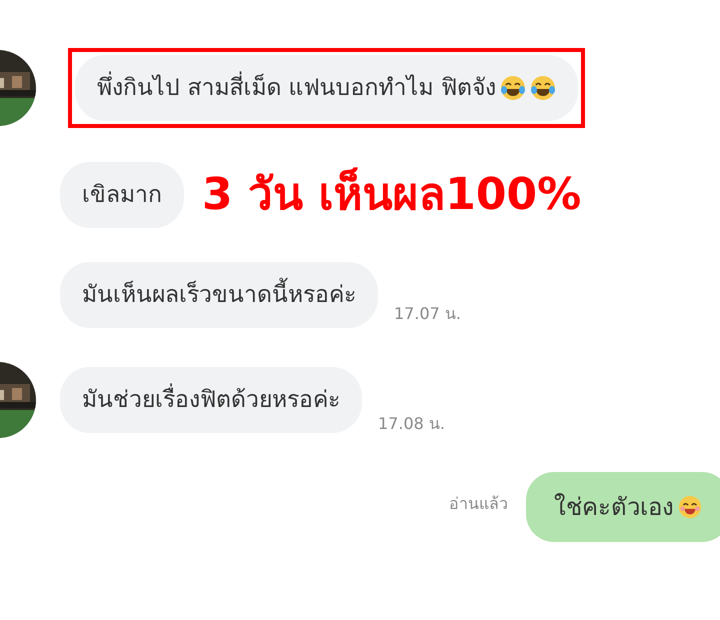 This screenshot has height=620, width=720. What do you see at coordinates (296, 88) in the screenshot?
I see `message-text: พึ่งกินไป สามสี่เม็ด แฟนบอกทำไม ฟิตจัง` at bounding box center [296, 88].